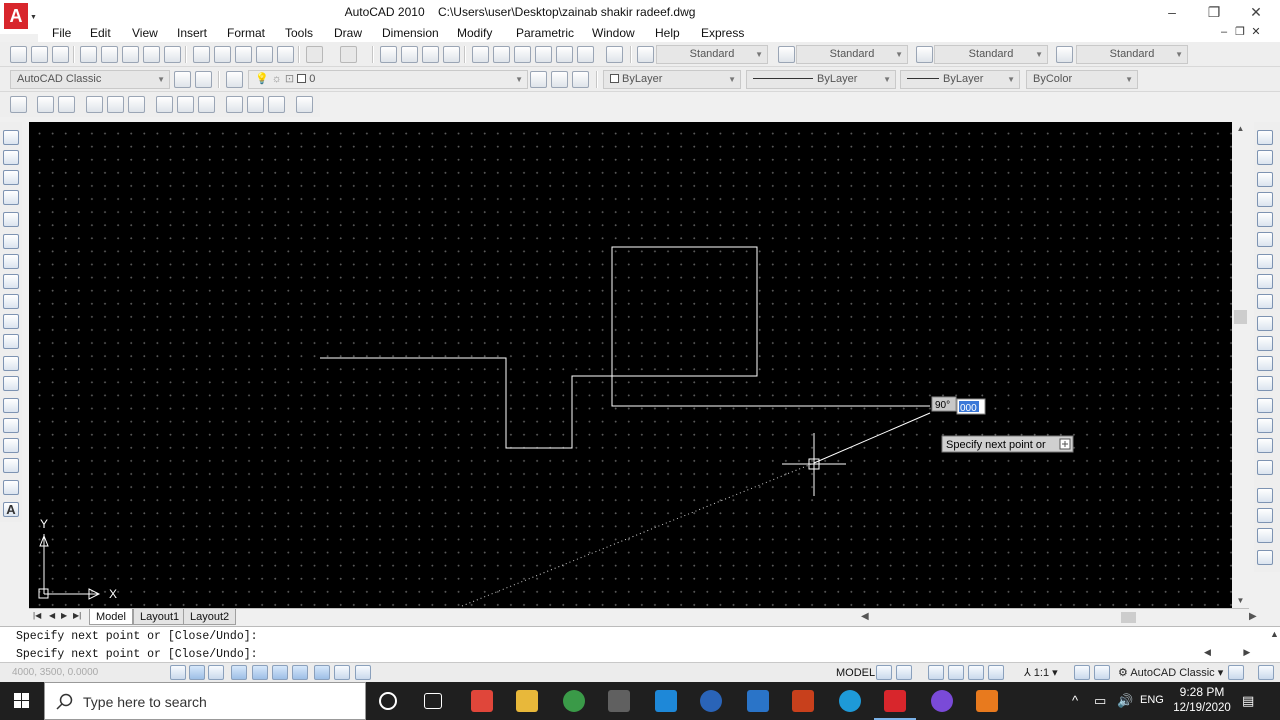 The height and width of the screenshot is (720, 1280). Describe the element at coordinates (614, 54) in the screenshot. I see `help-icon` at that location.